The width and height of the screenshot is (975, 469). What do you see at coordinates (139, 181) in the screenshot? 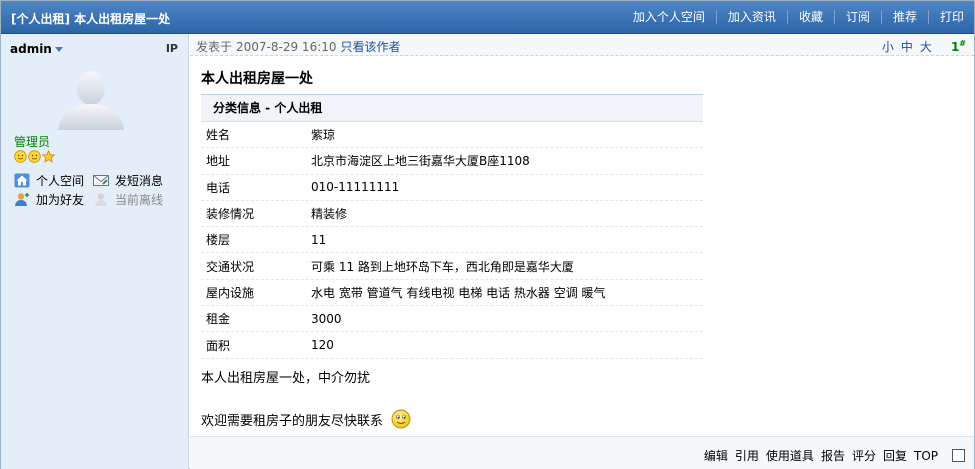
I see `send-message-label: 发短消息` at bounding box center [139, 181].